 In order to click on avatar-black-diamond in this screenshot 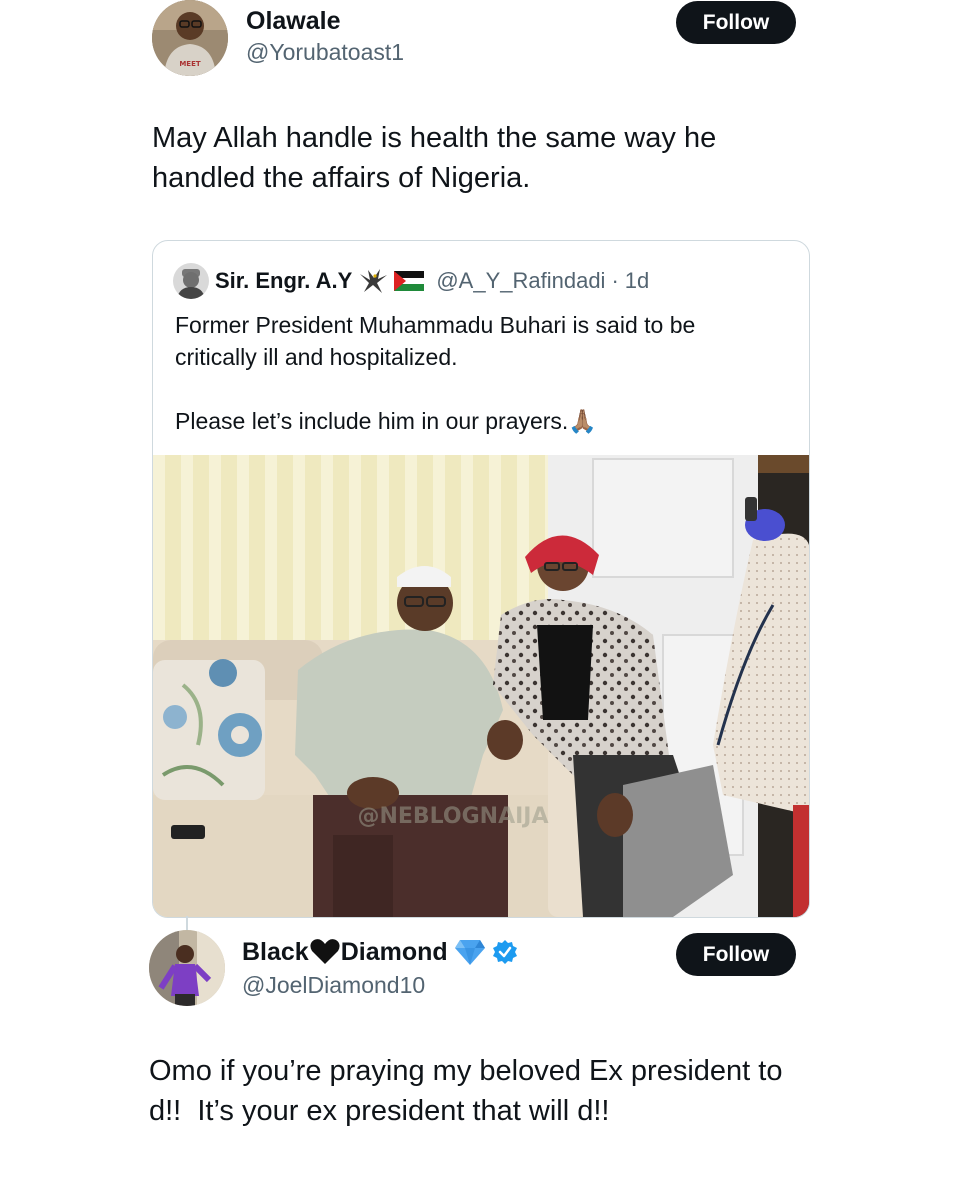, I will do `click(187, 968)`.